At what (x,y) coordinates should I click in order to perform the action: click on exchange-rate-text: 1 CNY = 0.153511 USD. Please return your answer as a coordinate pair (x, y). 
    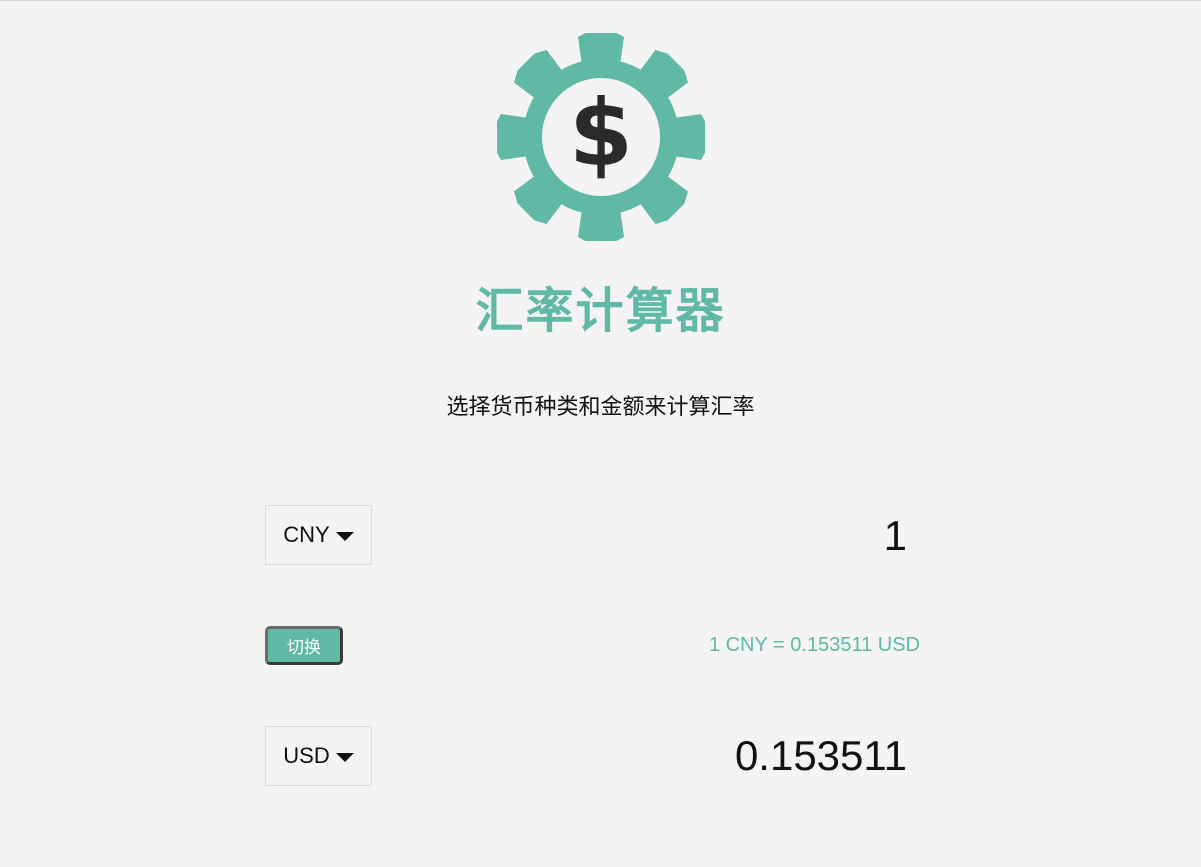
    Looking at the image, I should click on (814, 645).